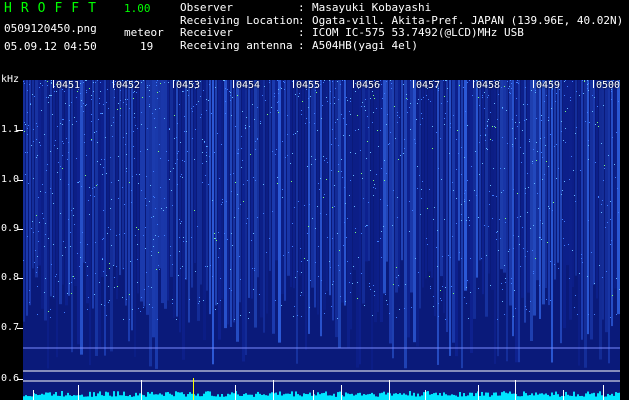 The image size is (629, 400). What do you see at coordinates (488, 85) in the screenshot?
I see `time-label: 0458` at bounding box center [488, 85].